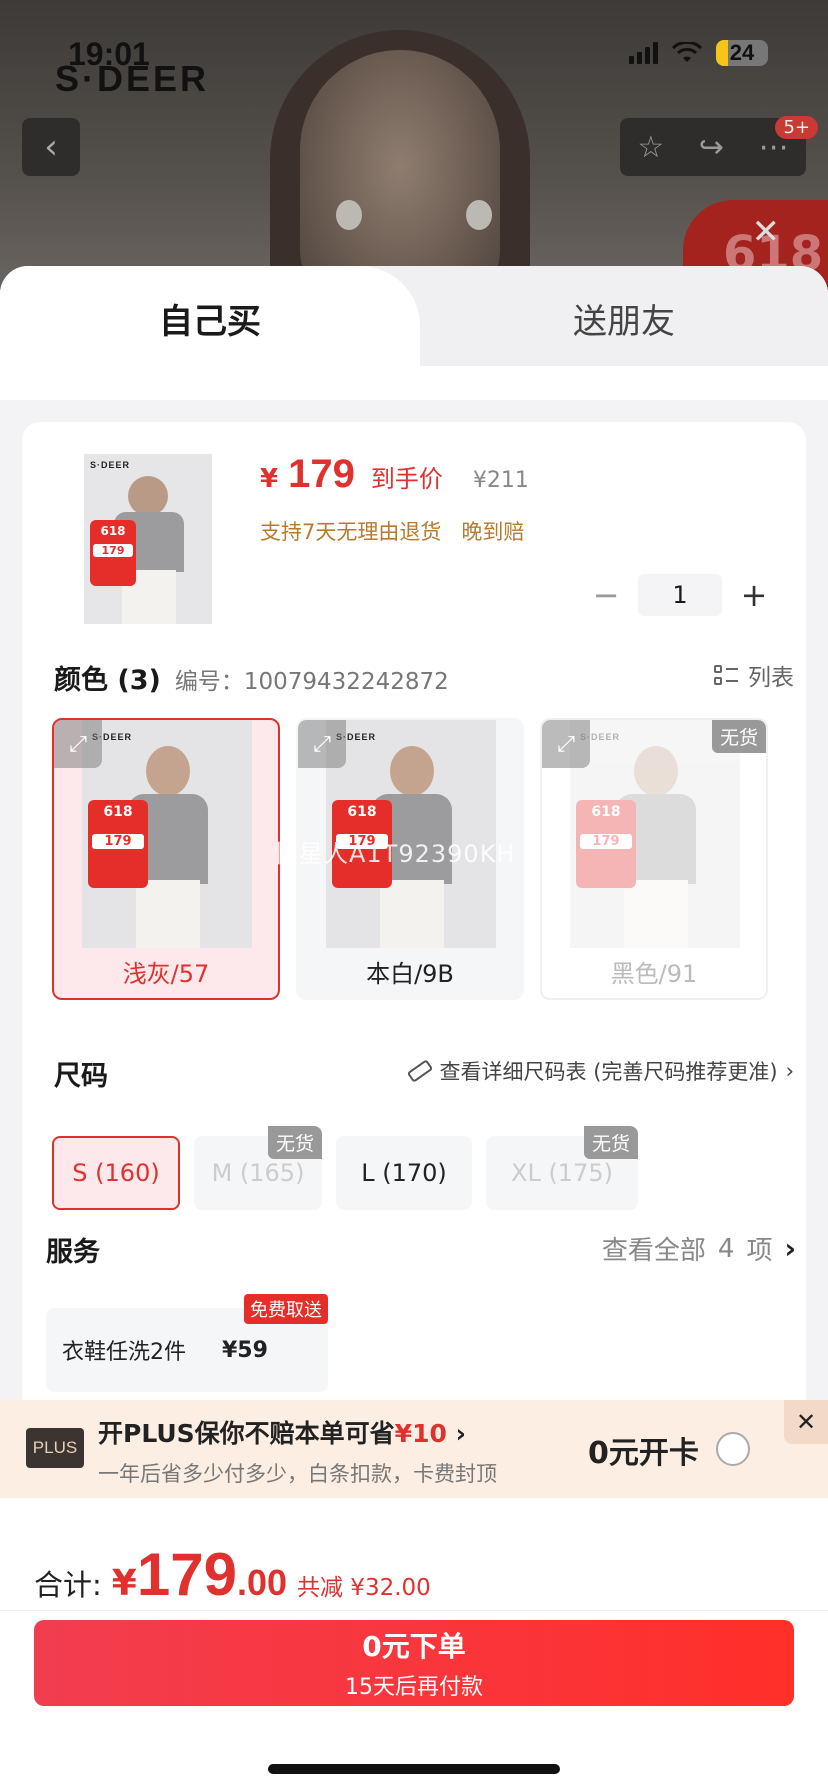 The image size is (828, 1792). Describe the element at coordinates (132, 78) in the screenshot. I see `brand-logo: S·DEER` at that location.